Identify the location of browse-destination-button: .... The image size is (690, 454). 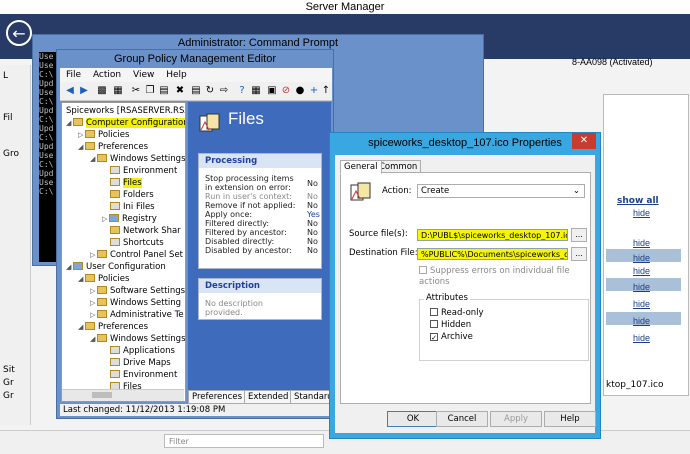
(579, 254).